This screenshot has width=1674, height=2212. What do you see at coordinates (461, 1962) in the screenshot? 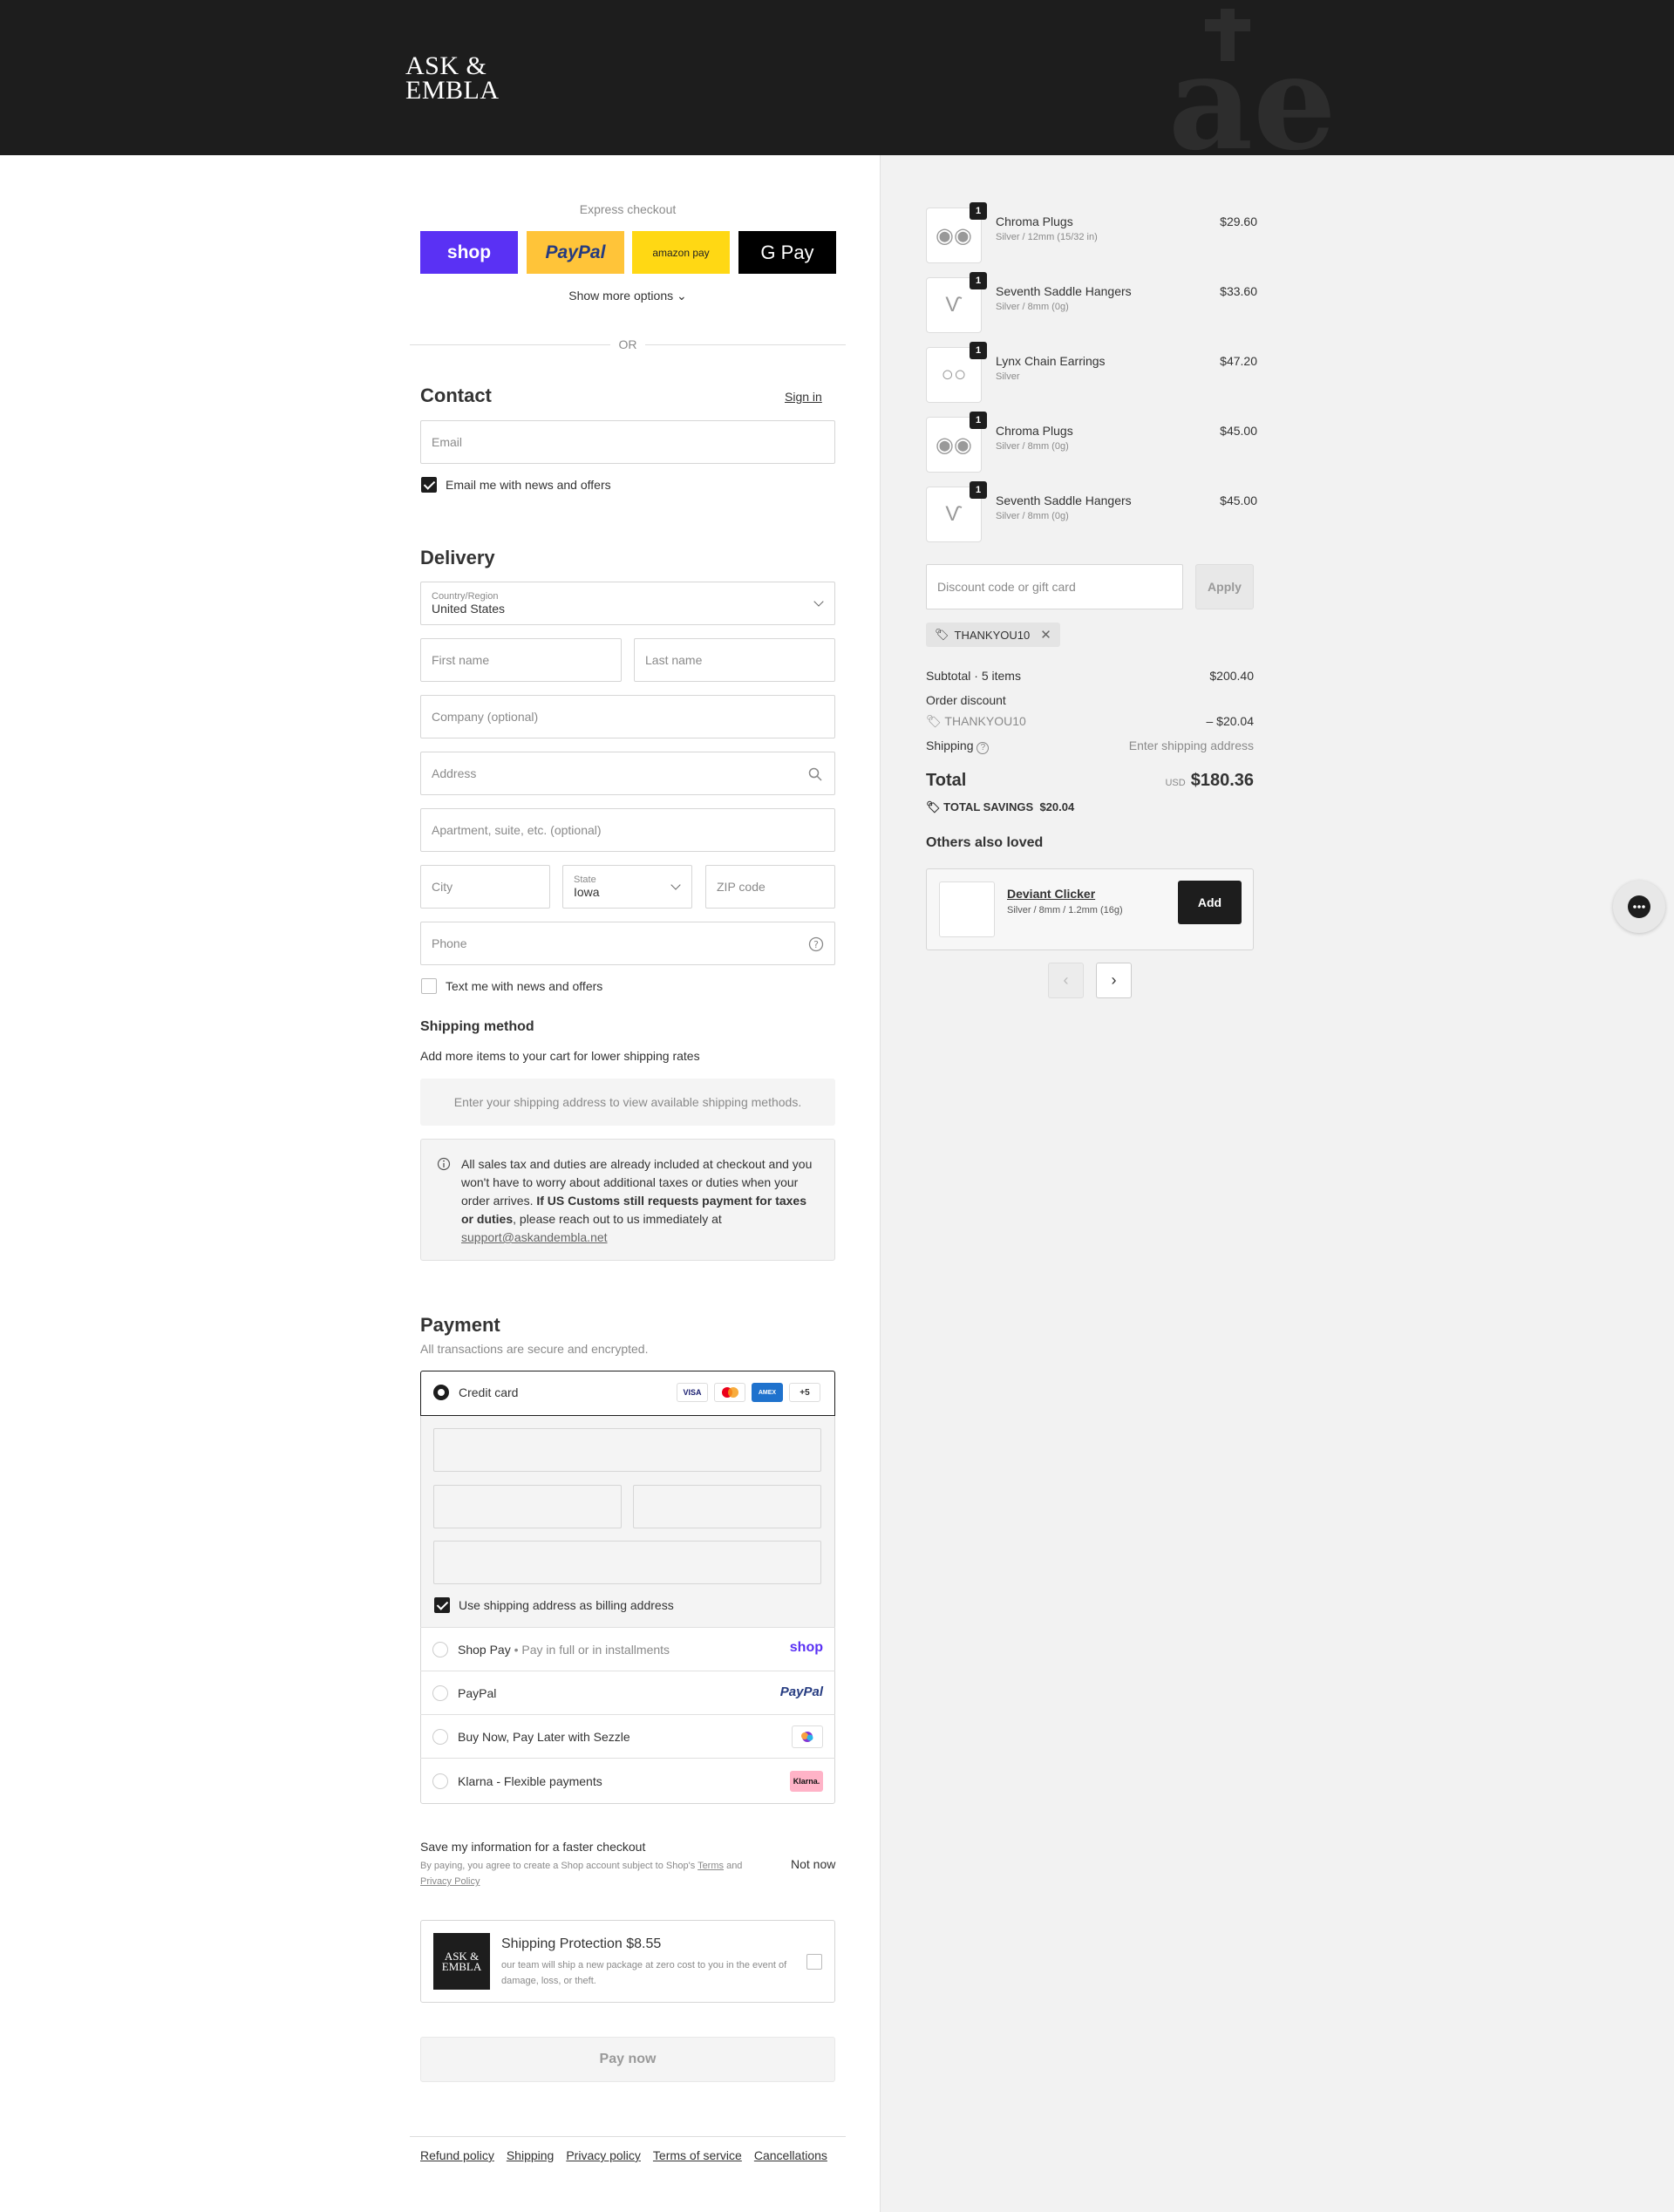
I see `brand-logo-thumbnail: ASK & EMBLA` at bounding box center [461, 1962].